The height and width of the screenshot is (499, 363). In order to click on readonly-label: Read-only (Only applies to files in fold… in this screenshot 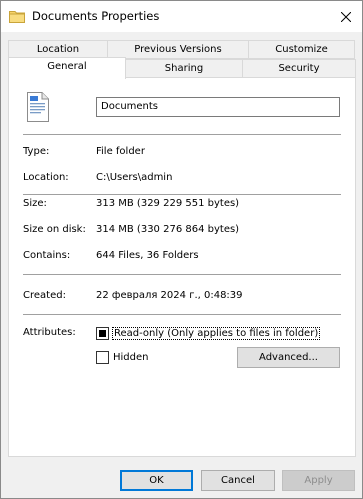, I will do `click(216, 333)`.